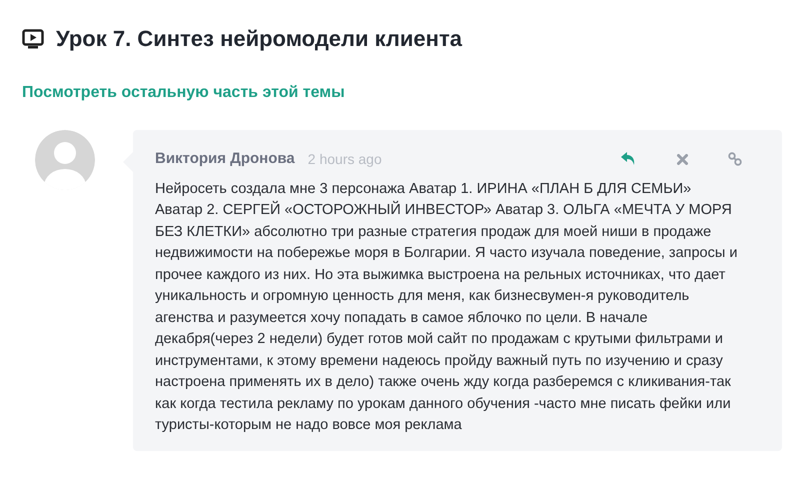 The image size is (796, 488). What do you see at coordinates (33, 38) in the screenshot?
I see `video-icon` at bounding box center [33, 38].